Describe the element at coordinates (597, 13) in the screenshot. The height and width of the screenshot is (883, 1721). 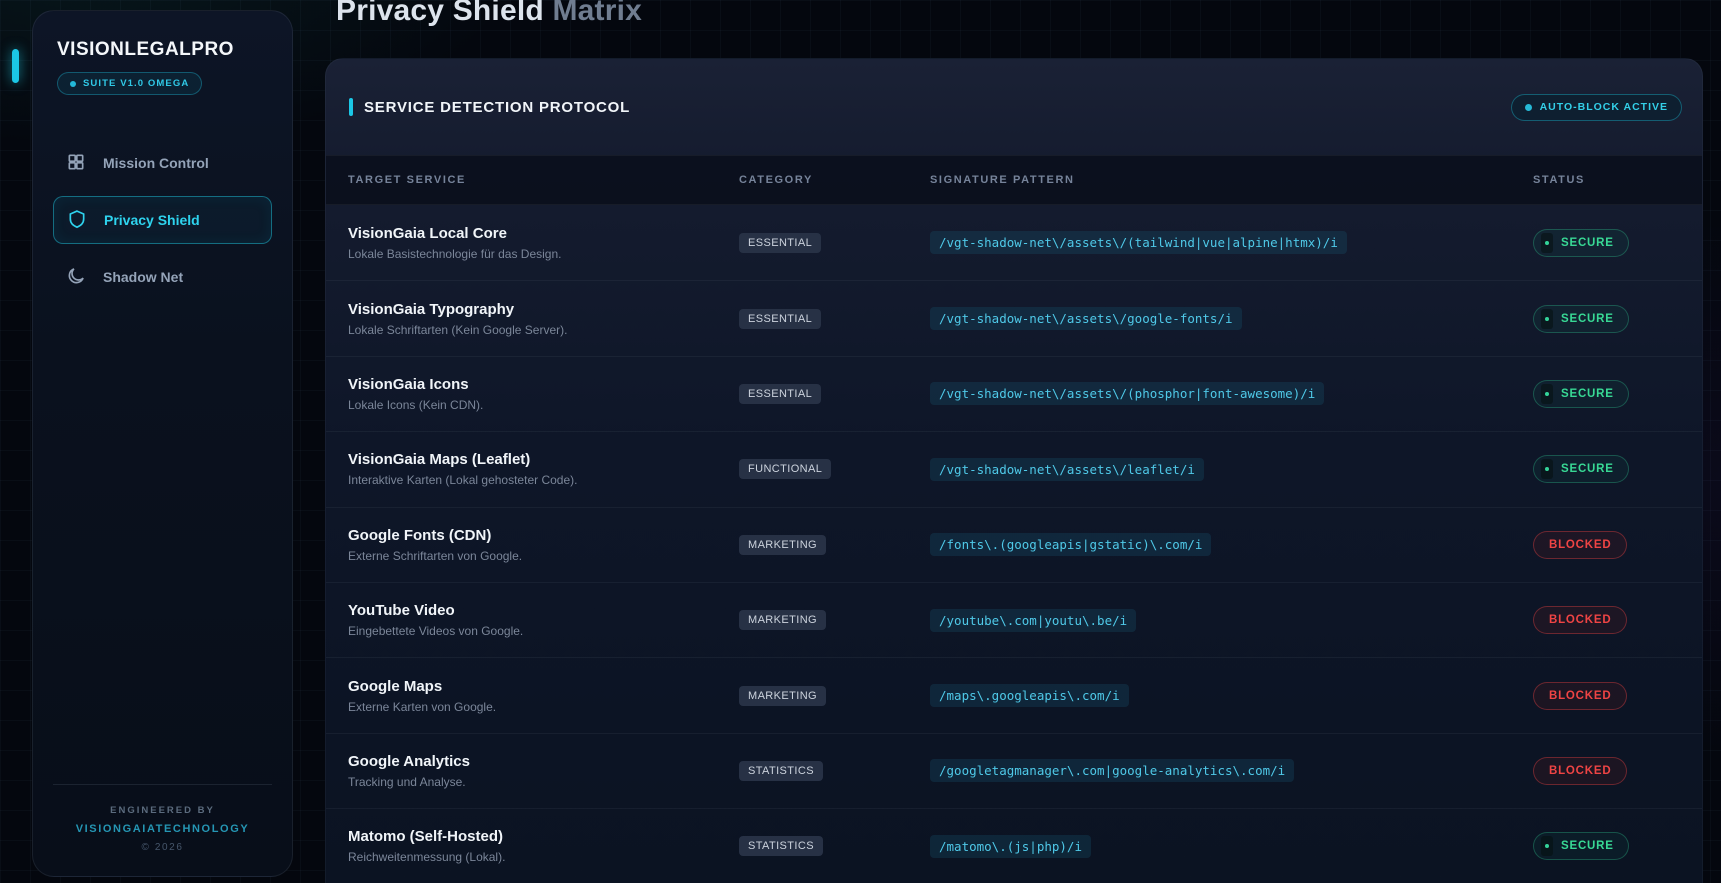
I see `page-title-secondary: Matrix` at that location.